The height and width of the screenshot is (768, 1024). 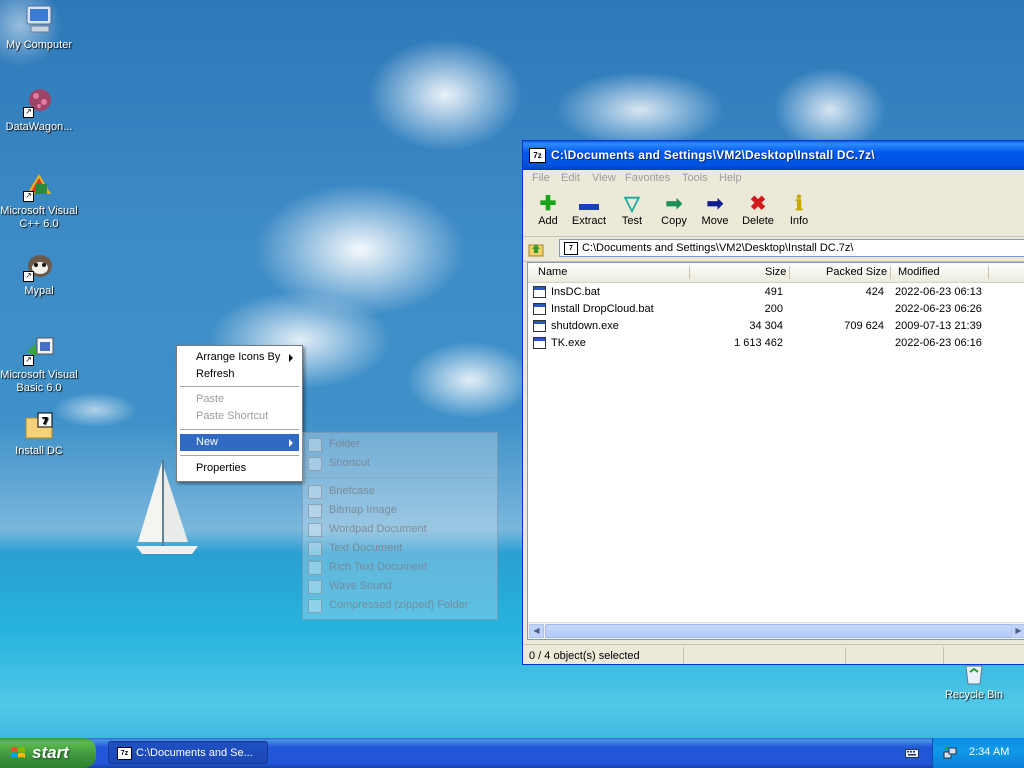 What do you see at coordinates (776, 343) in the screenshot?
I see `file-row: TK.exe 1 613 462 2022-06-23 06:16` at bounding box center [776, 343].